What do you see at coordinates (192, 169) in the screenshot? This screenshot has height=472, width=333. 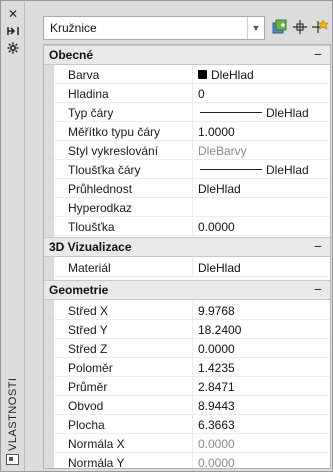 I see `property-row-tloustka-cary: Tloušťka čáry DleHlad` at bounding box center [192, 169].